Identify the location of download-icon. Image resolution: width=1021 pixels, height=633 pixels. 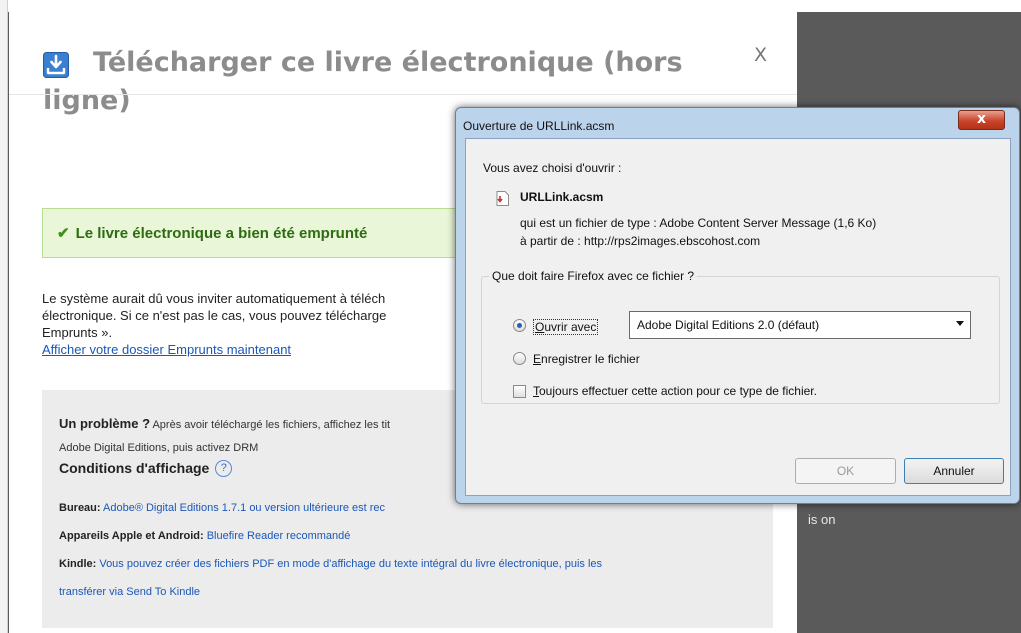
(56, 65).